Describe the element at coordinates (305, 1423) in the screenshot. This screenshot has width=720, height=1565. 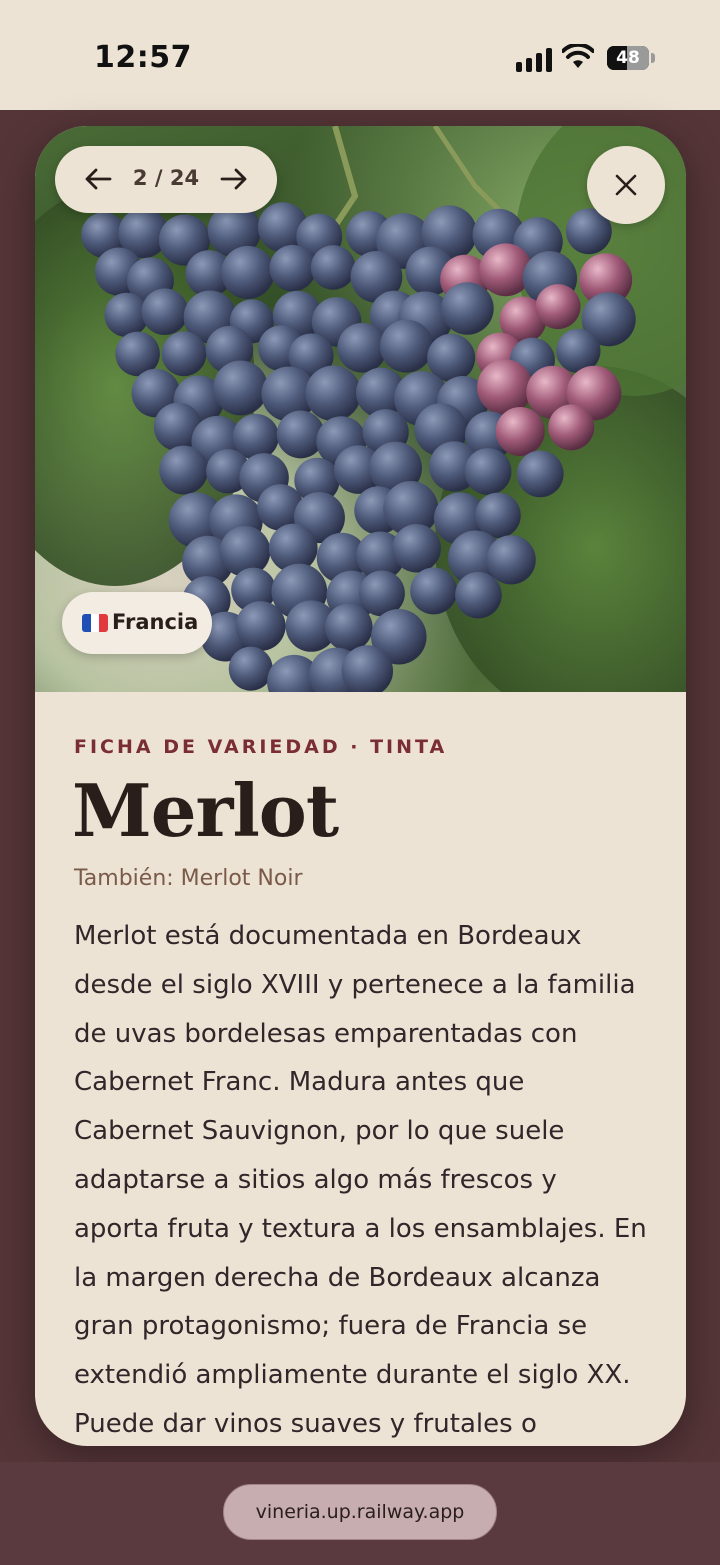
I see `description-line: Puede dar vinos suaves y frutales o` at that location.